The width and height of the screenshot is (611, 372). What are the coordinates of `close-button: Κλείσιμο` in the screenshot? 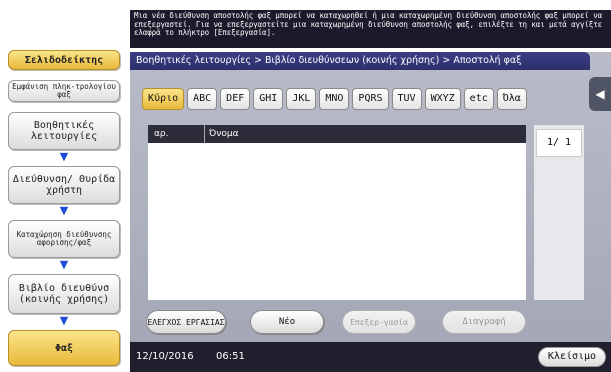 It's located at (572, 357).